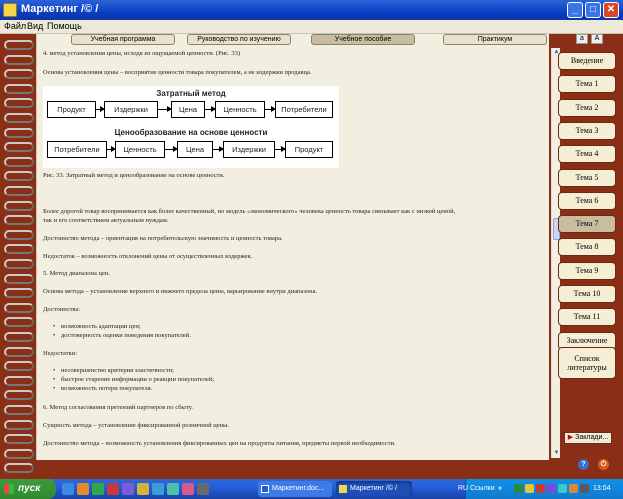 The image size is (623, 499). What do you see at coordinates (28, 489) in the screenshot?
I see `start-button: пуск` at bounding box center [28, 489].